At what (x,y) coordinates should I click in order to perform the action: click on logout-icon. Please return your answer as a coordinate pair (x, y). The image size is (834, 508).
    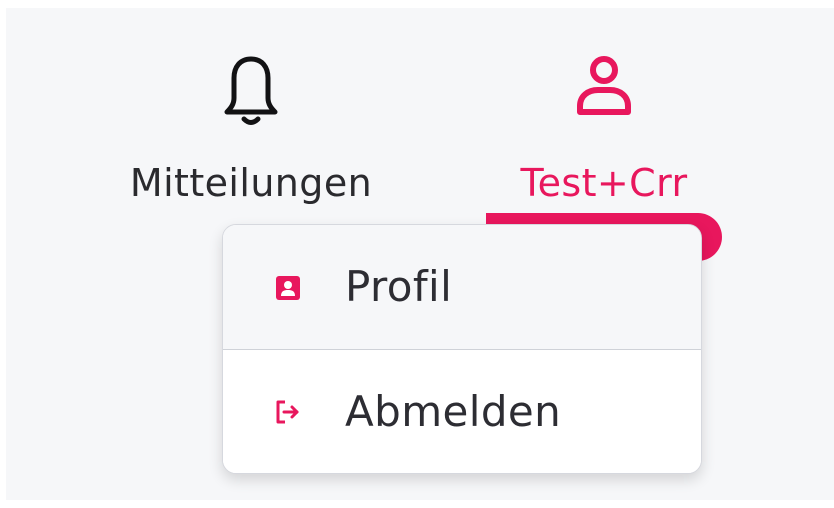
    Looking at the image, I should click on (287, 412).